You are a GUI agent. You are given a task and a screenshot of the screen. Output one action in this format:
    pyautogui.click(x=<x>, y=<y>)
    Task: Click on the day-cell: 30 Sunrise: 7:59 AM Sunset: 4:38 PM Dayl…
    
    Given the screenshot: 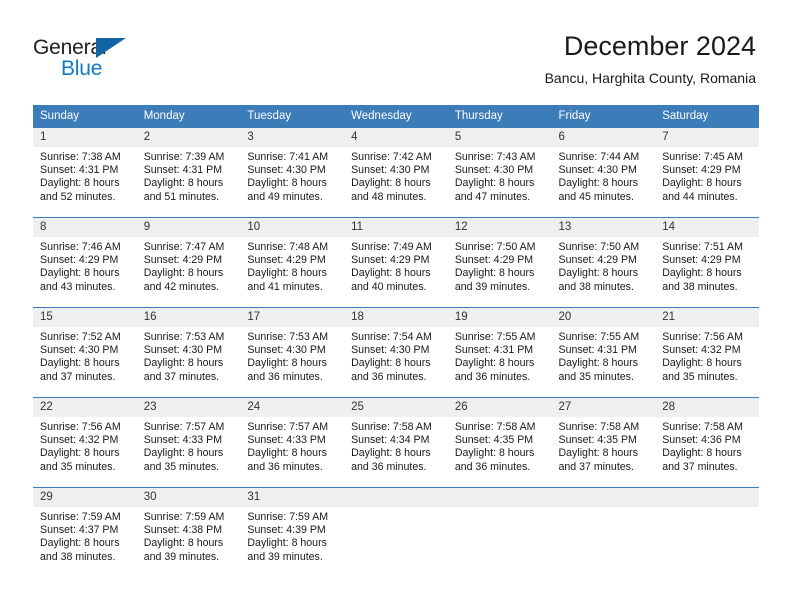 What is the action you would take?
    pyautogui.click(x=188, y=532)
    